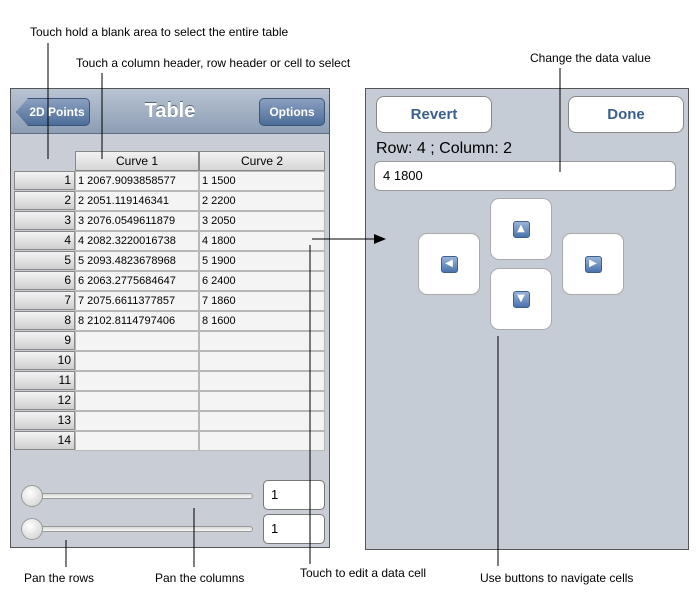 The image size is (700, 600). What do you see at coordinates (137, 261) in the screenshot?
I see `table-cell: 5 2093.4823678968` at bounding box center [137, 261].